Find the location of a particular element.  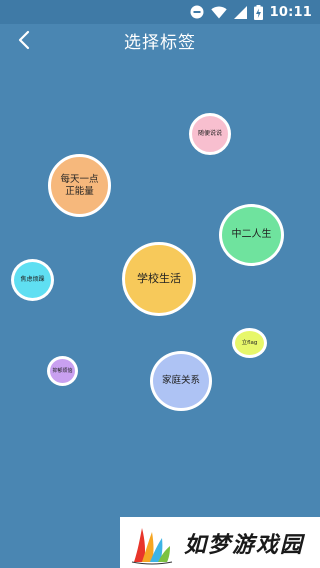

tag-label: 中二人生 is located at coordinates (251, 234).